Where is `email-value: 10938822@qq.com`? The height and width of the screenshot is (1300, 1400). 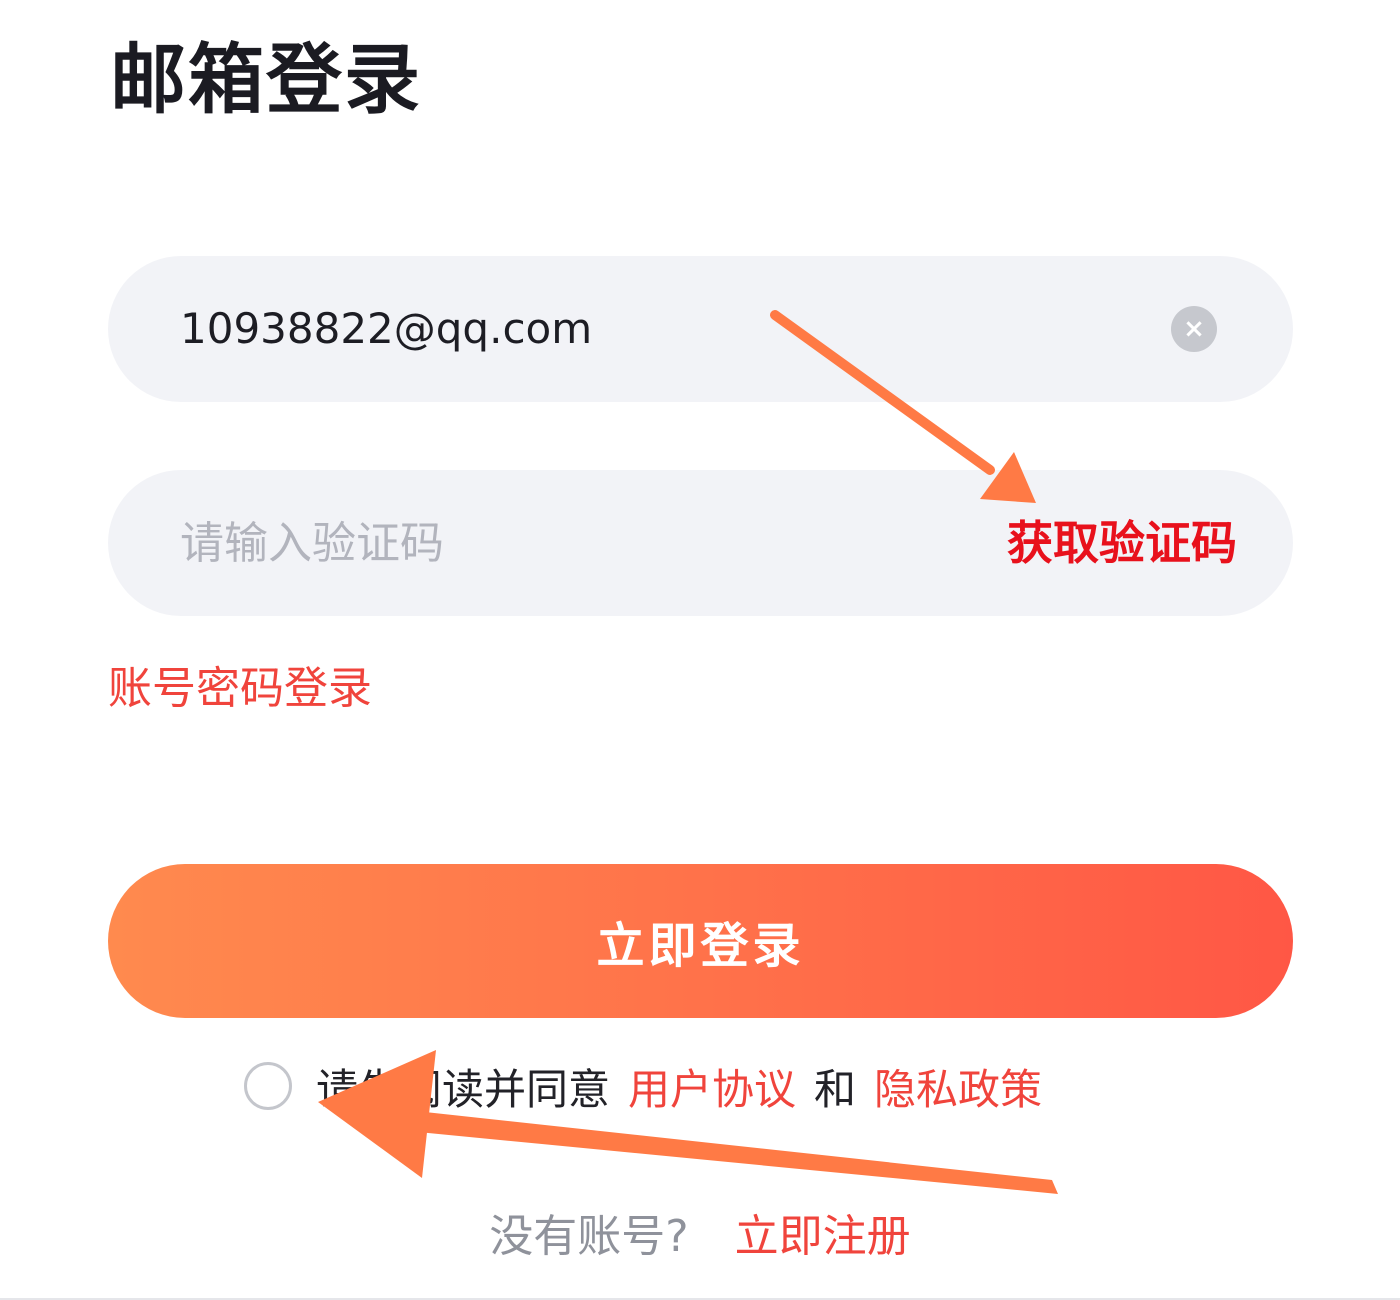
email-value: 10938822@qq.com is located at coordinates (386, 328).